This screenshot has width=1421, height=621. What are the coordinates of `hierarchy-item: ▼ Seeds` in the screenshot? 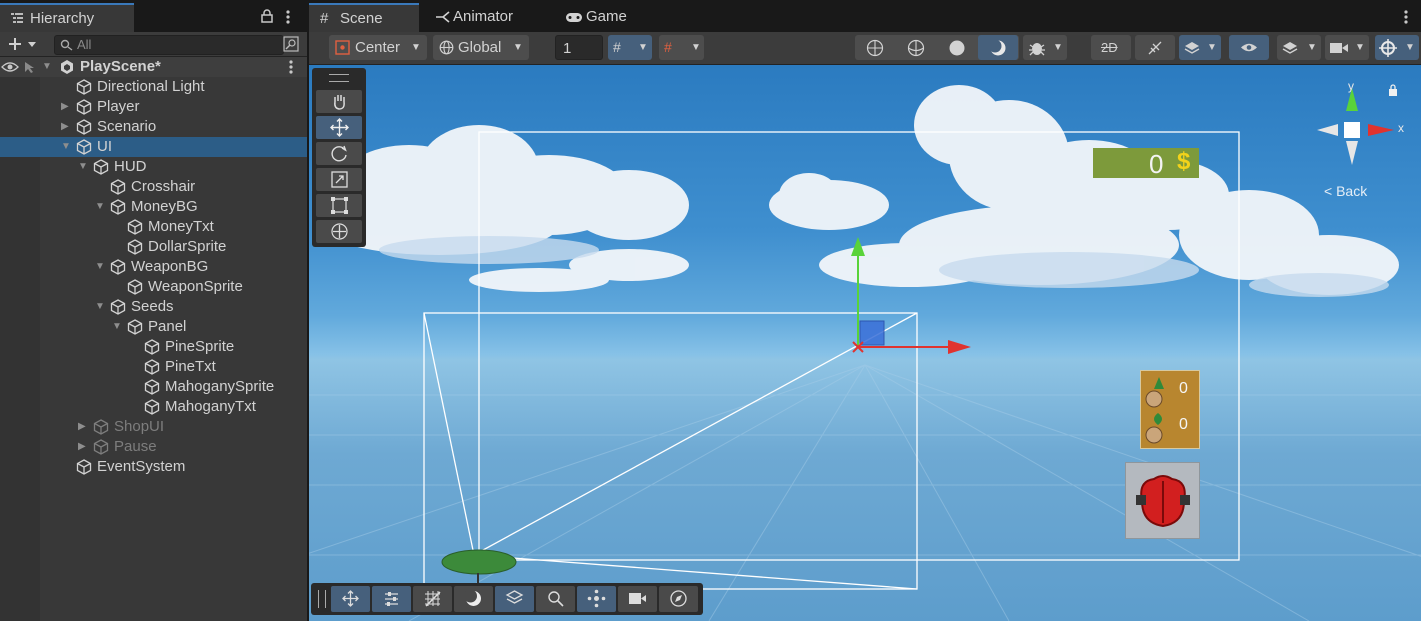 It's located at (153, 307).